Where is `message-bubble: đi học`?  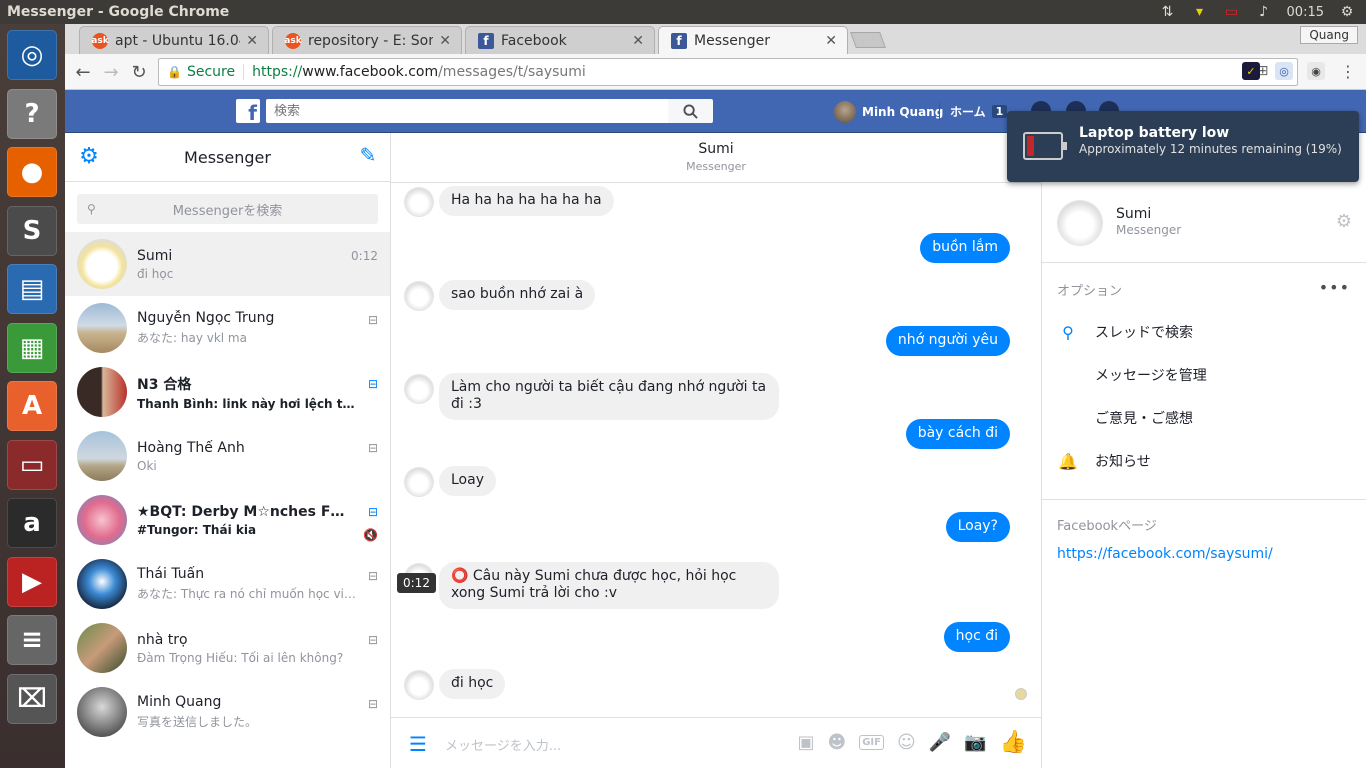
message-bubble: đi học is located at coordinates (472, 684).